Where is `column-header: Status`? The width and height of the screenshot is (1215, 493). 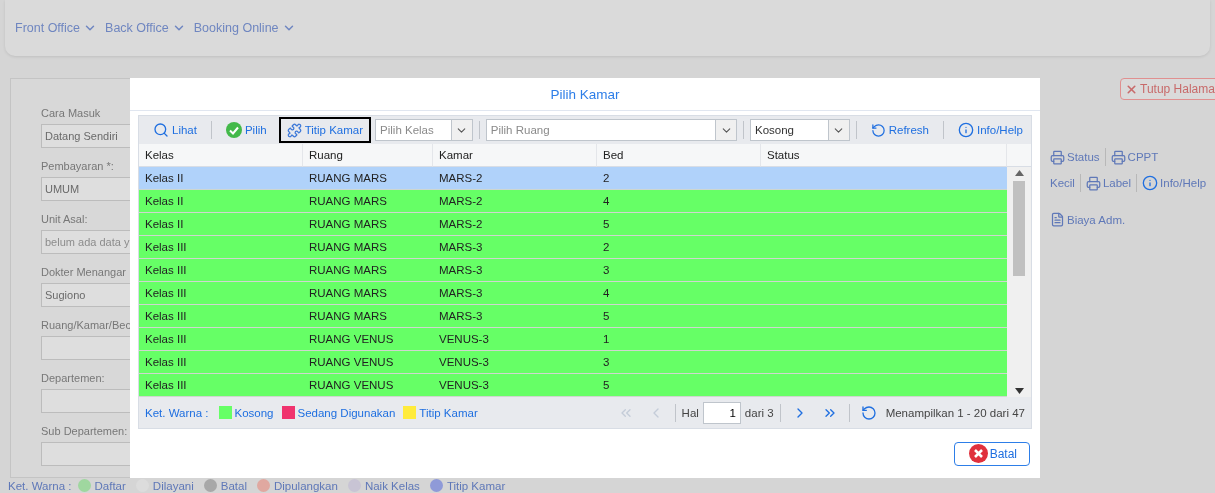 column-header: Status is located at coordinates (884, 155).